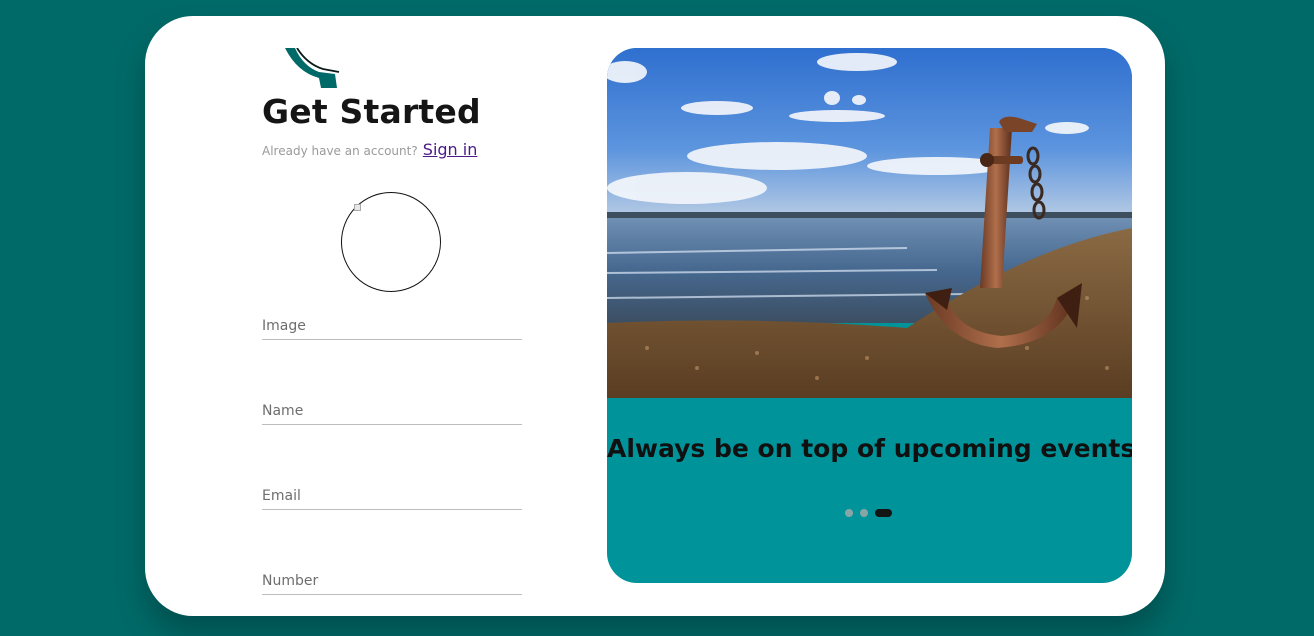  I want to click on page-title: Get Started, so click(371, 111).